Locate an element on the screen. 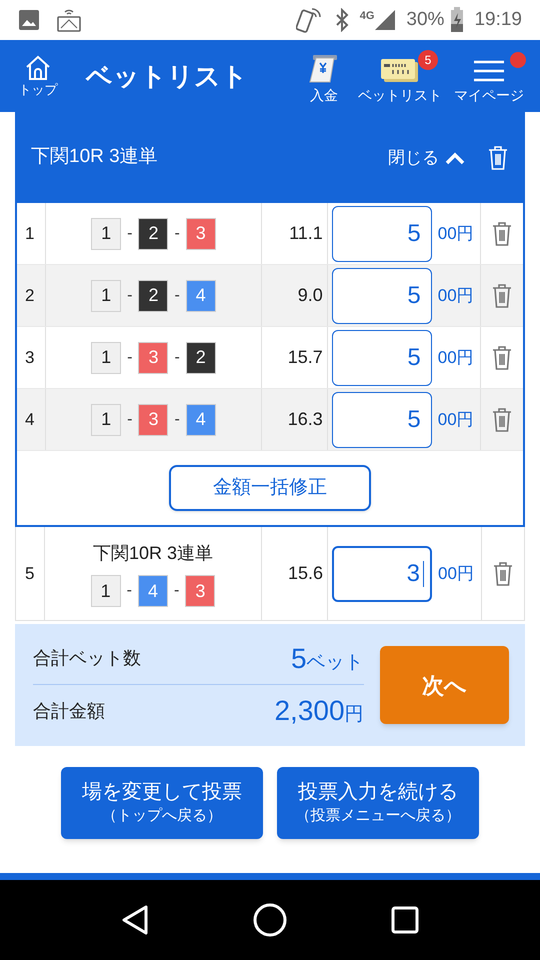 The width and height of the screenshot is (540, 960). signal-icon is located at coordinates (385, 20).